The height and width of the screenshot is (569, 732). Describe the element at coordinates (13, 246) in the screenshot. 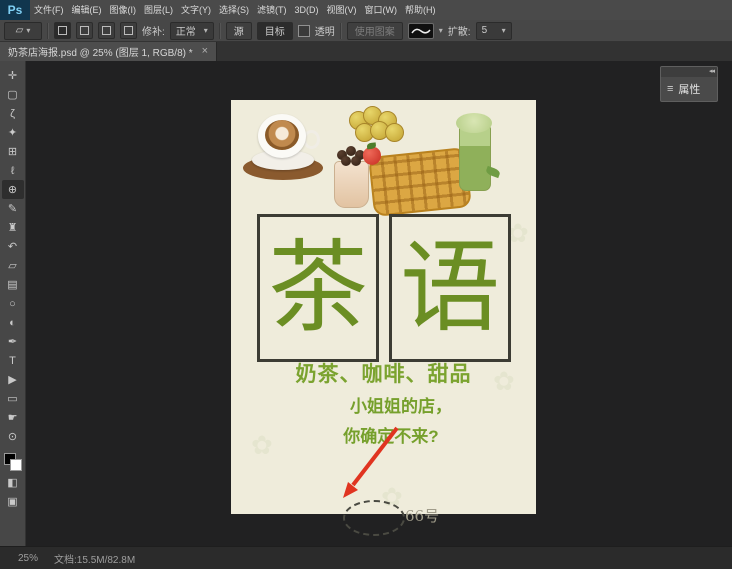

I see `tool-history-brush: ↶` at that location.